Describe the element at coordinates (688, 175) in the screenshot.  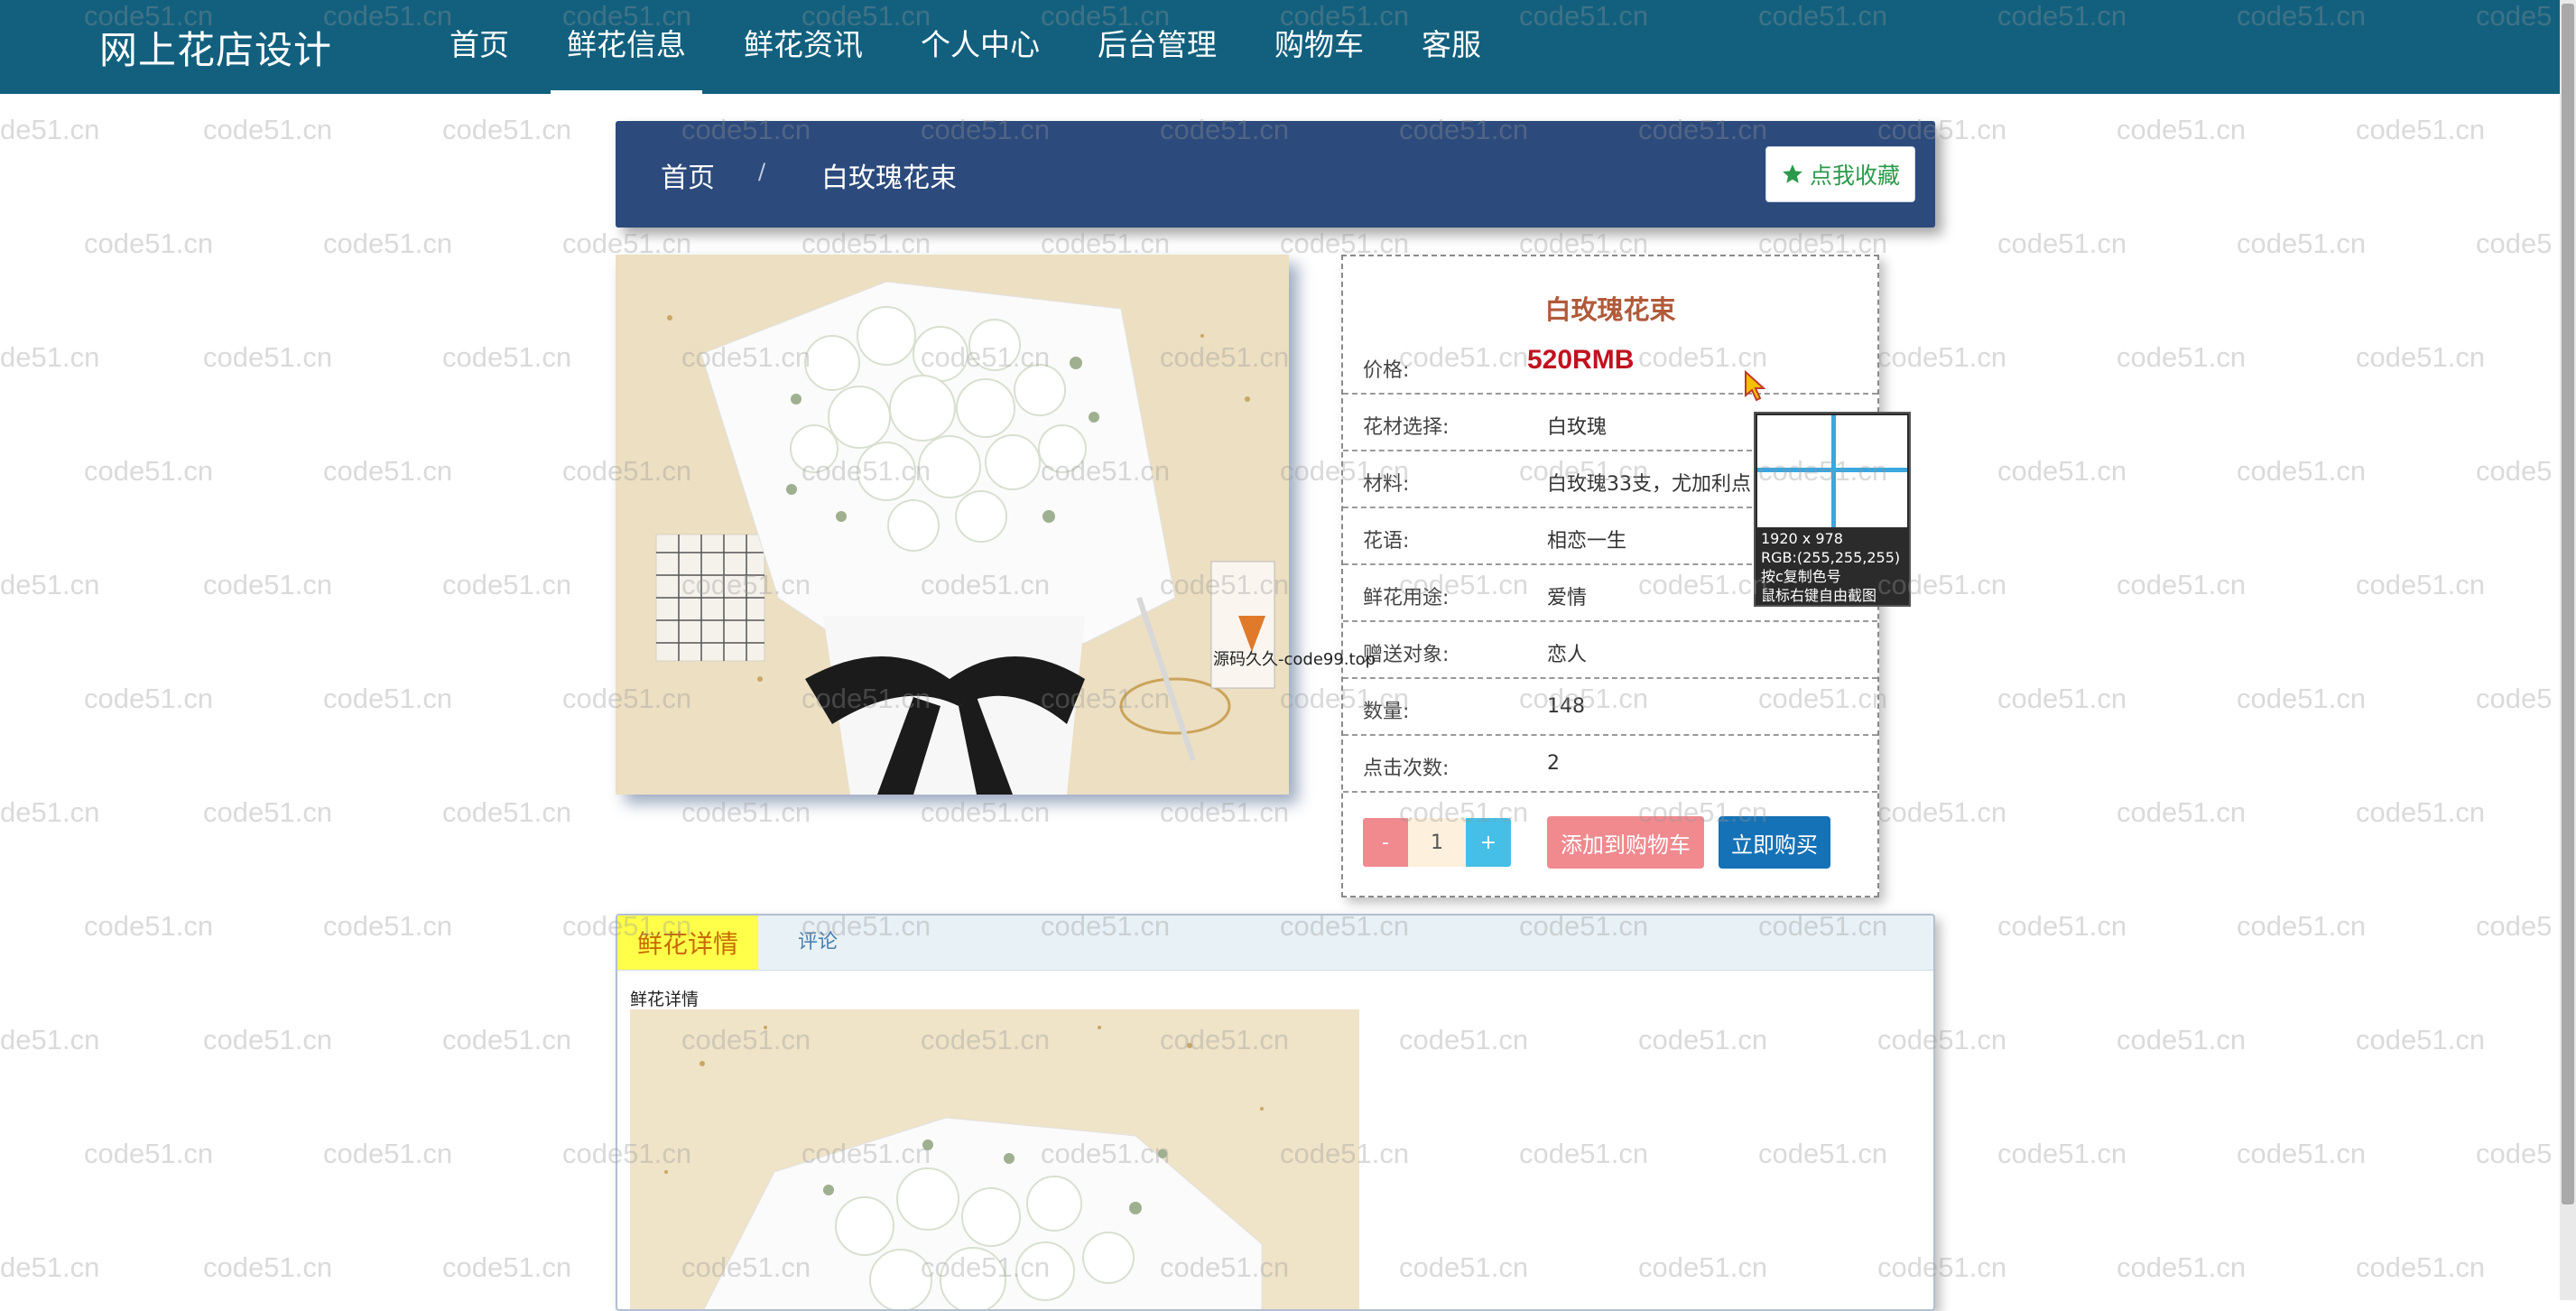
I see `breadcrumb-home: 首页` at that location.